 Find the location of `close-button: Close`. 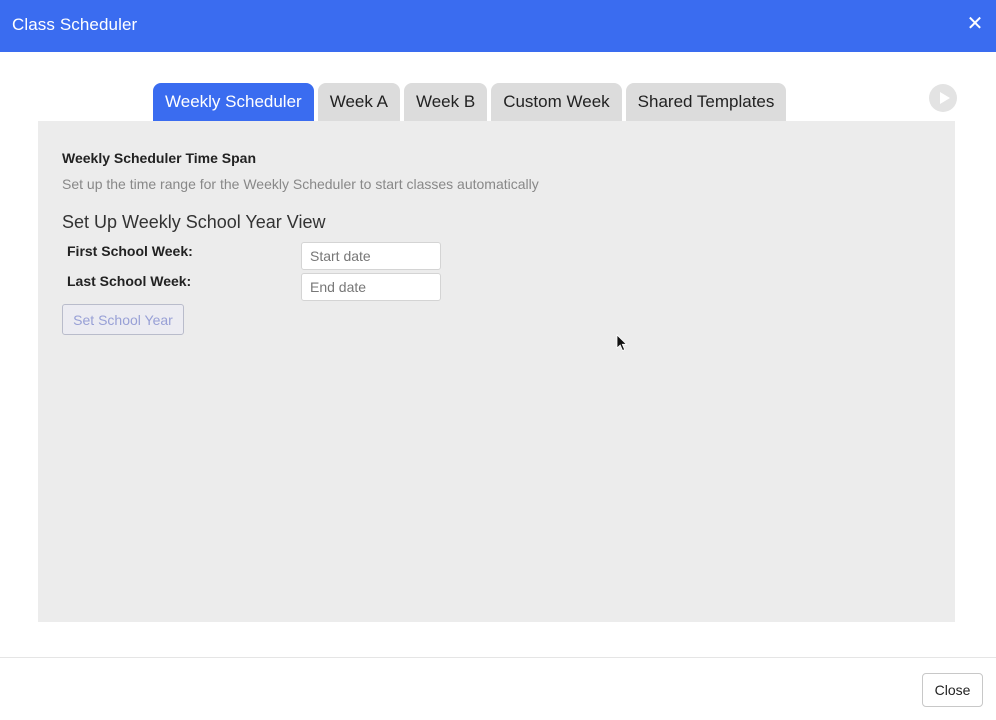

close-button: Close is located at coordinates (952, 690).